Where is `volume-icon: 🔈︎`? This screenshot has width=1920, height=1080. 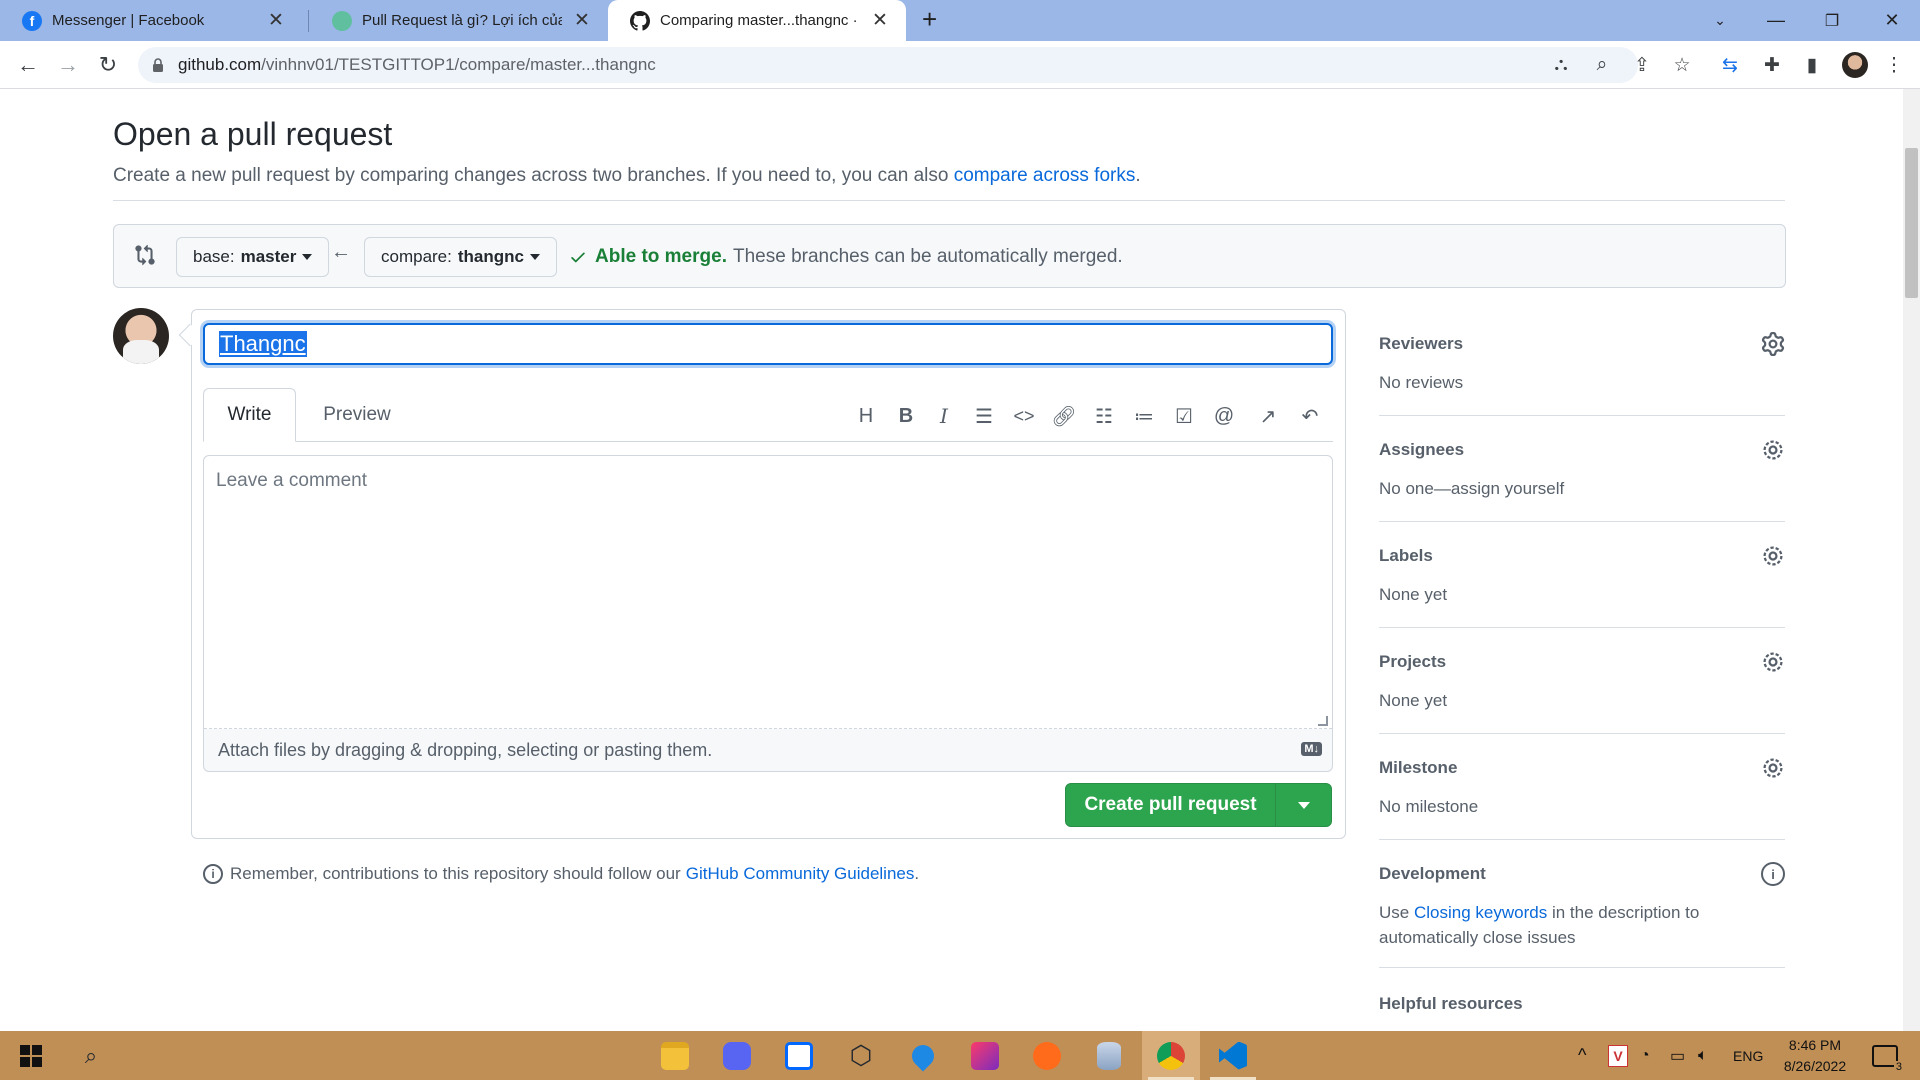
volume-icon: 🔈︎ is located at coordinates (1703, 1055).